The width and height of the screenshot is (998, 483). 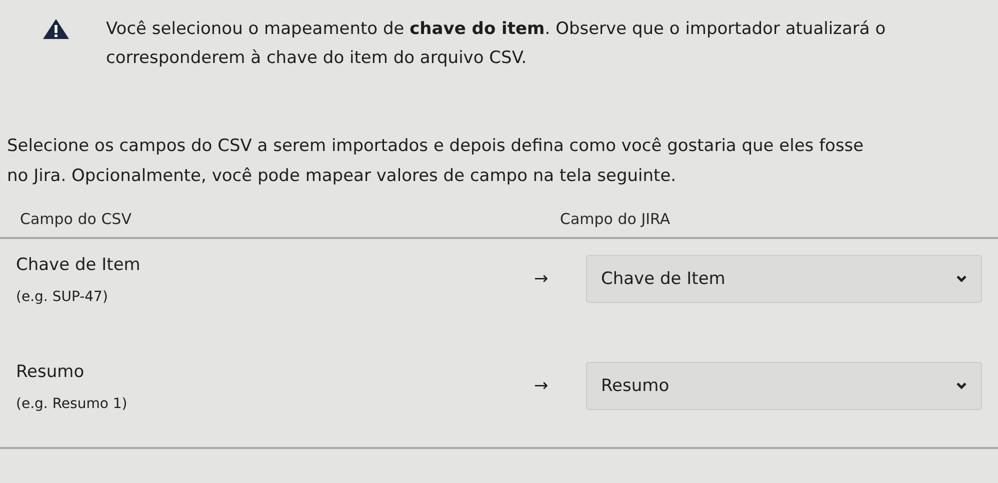 What do you see at coordinates (342, 176) in the screenshot?
I see `intro-text: no Jira. Opcionalmente, você pode mapear valores de campo na tela seguinte.` at bounding box center [342, 176].